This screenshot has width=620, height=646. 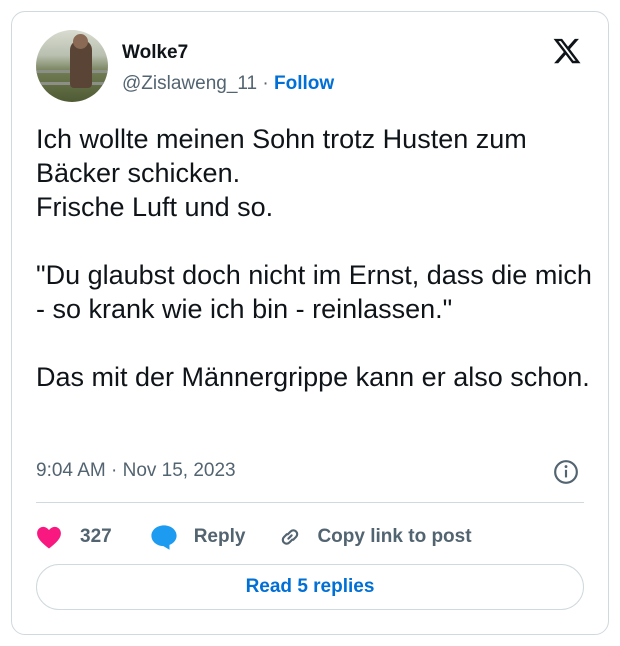 I want to click on link-icon, so click(x=290, y=537).